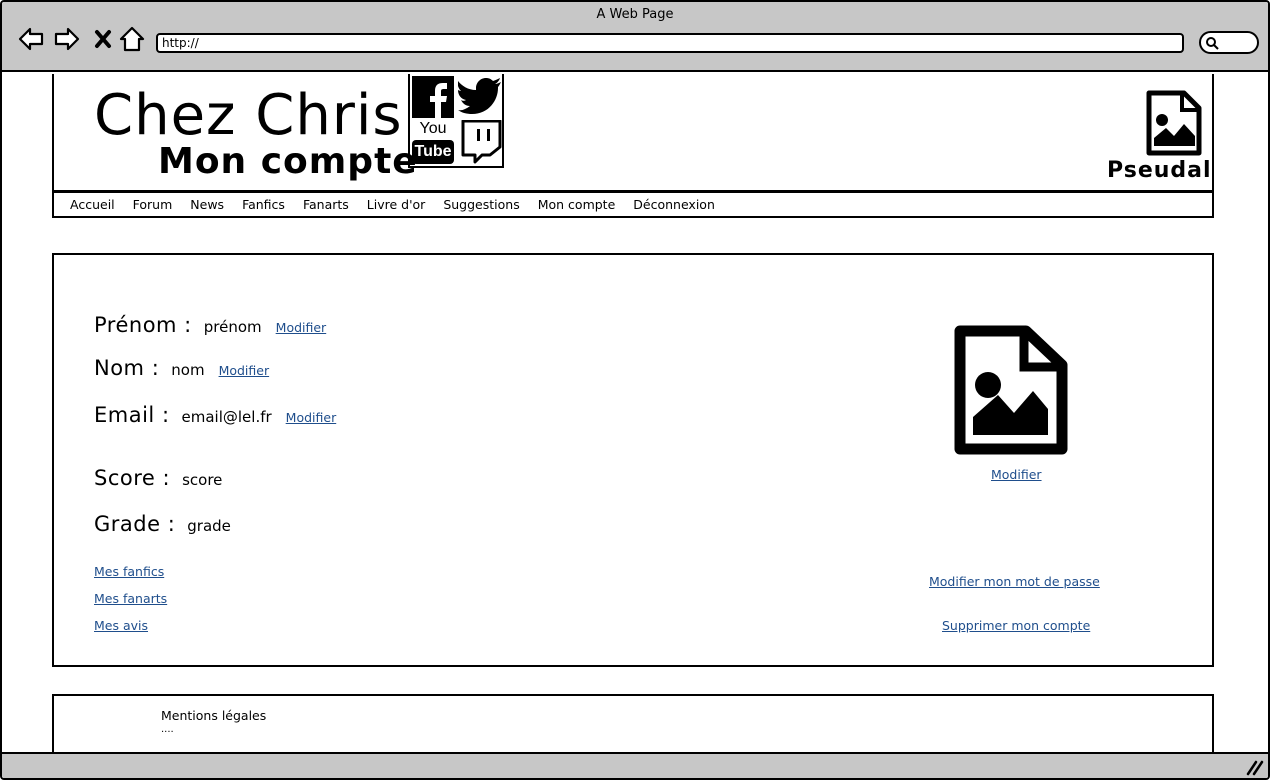 The width and height of the screenshot is (1270, 780). What do you see at coordinates (456, 121) in the screenshot?
I see `social-icons: You Tube` at bounding box center [456, 121].